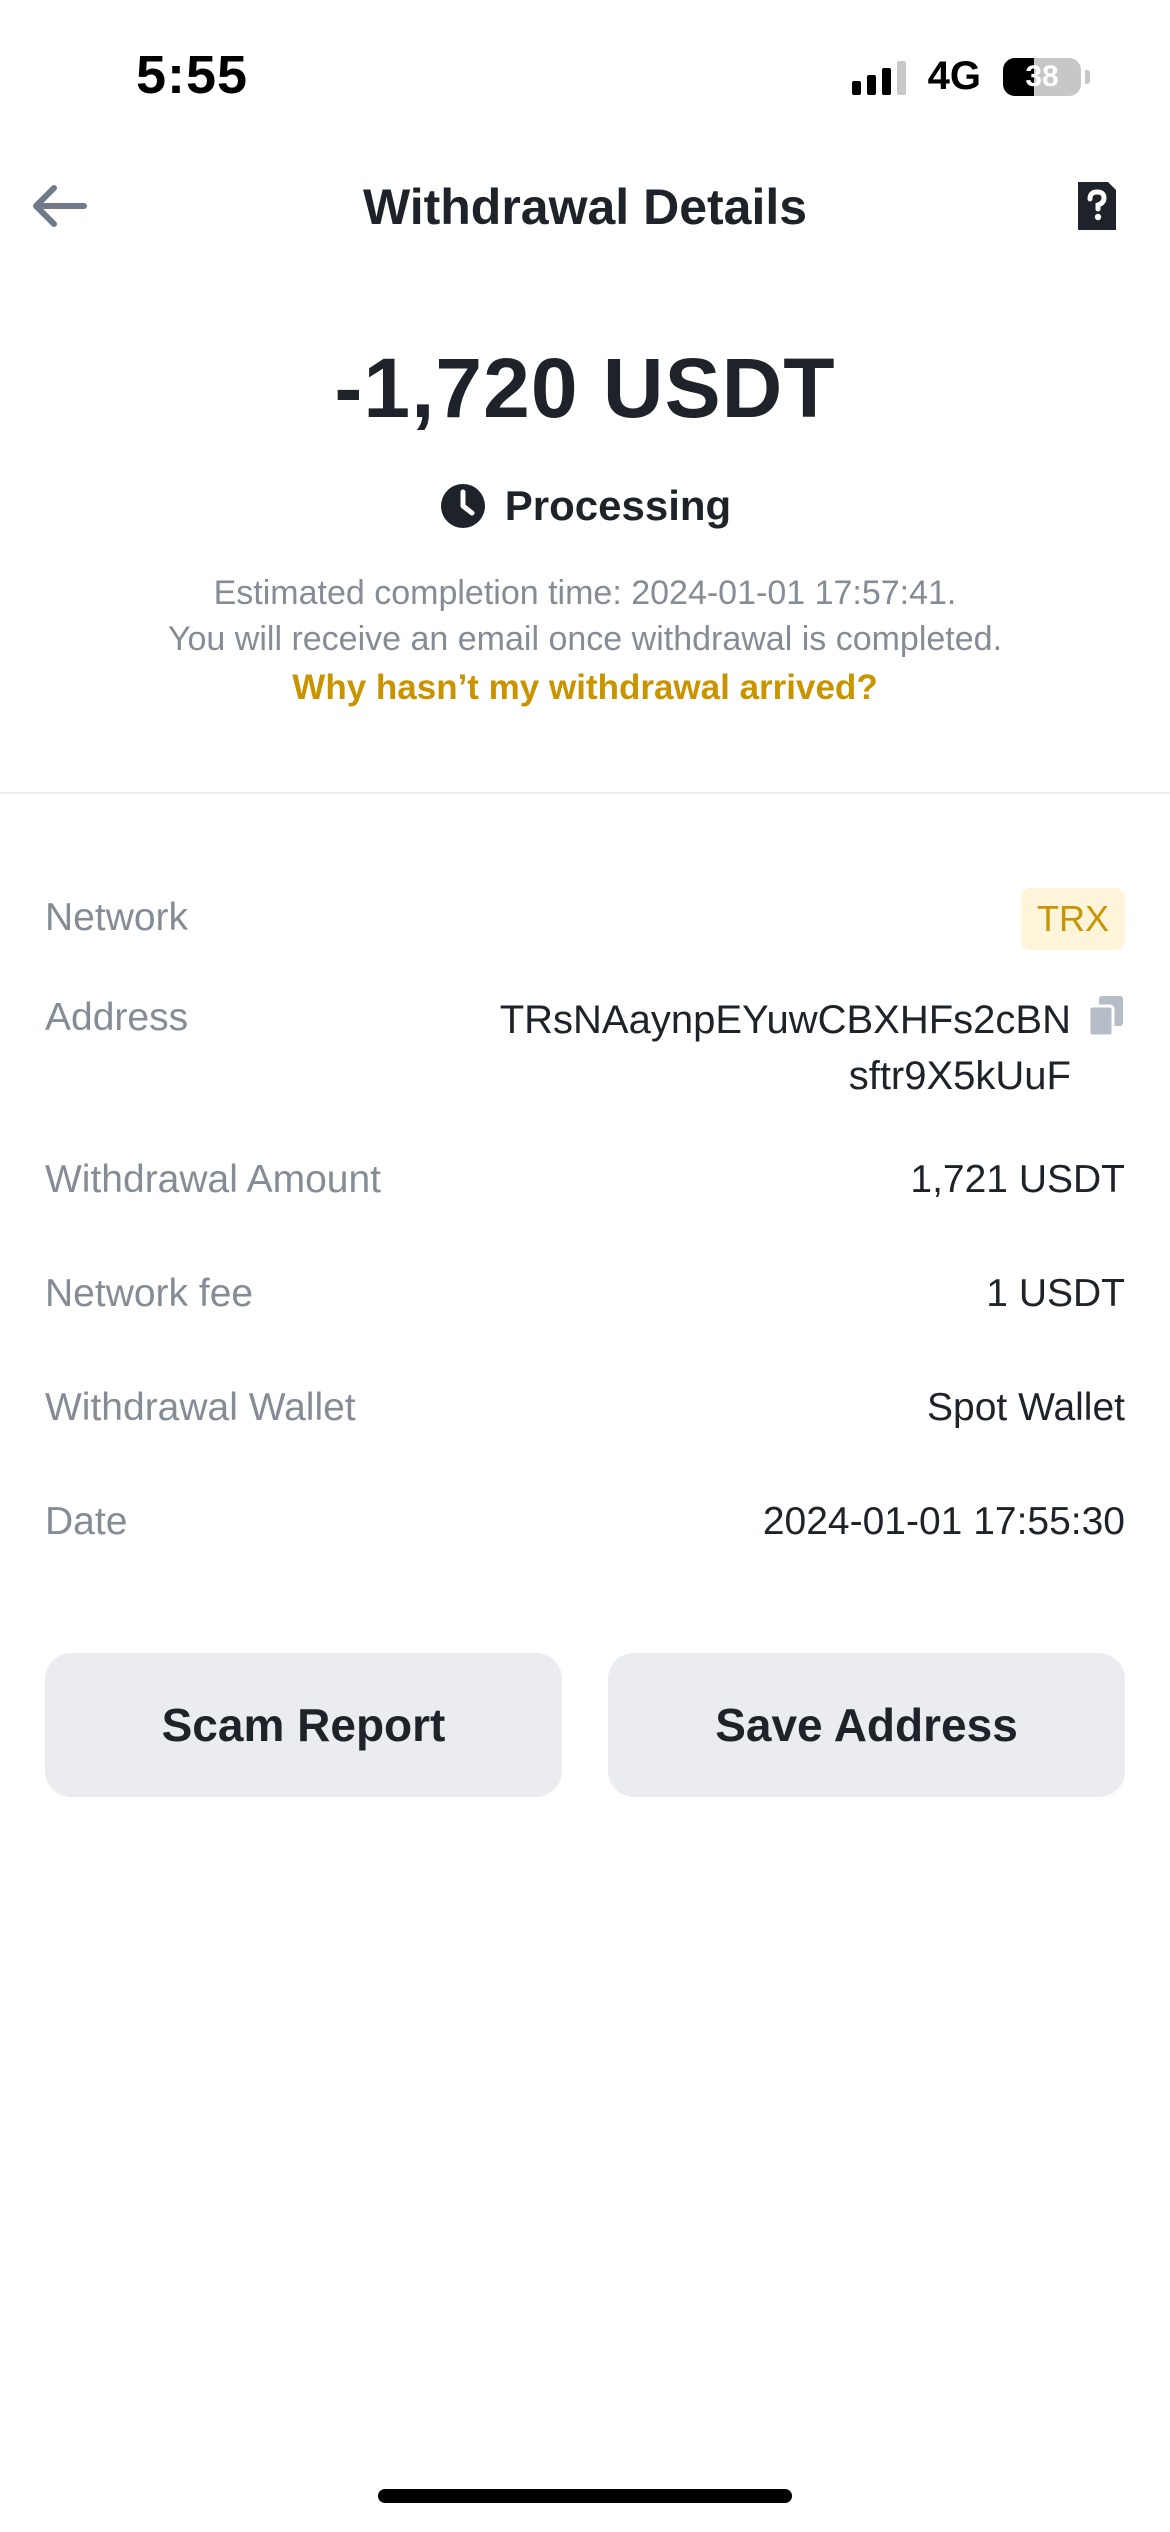 This screenshot has width=1170, height=2532. Describe the element at coordinates (585, 688) in the screenshot. I see `why-not-arrived-link: Why hasn’t my withdrawal arrived?` at that location.